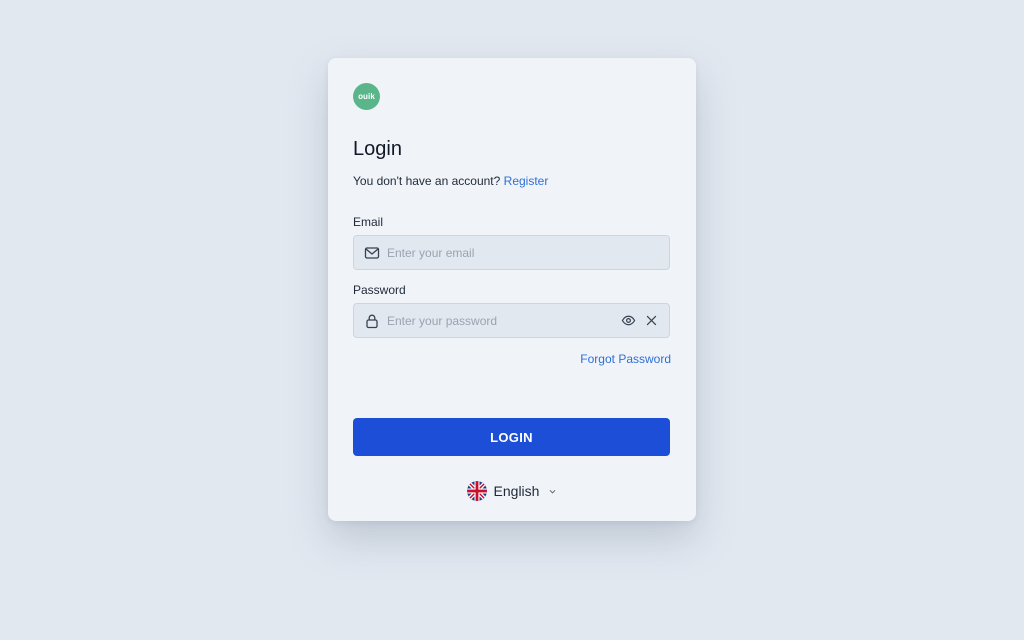 The width and height of the screenshot is (1024, 640). Describe the element at coordinates (476, 491) in the screenshot. I see `uk-flag-icon` at that location.